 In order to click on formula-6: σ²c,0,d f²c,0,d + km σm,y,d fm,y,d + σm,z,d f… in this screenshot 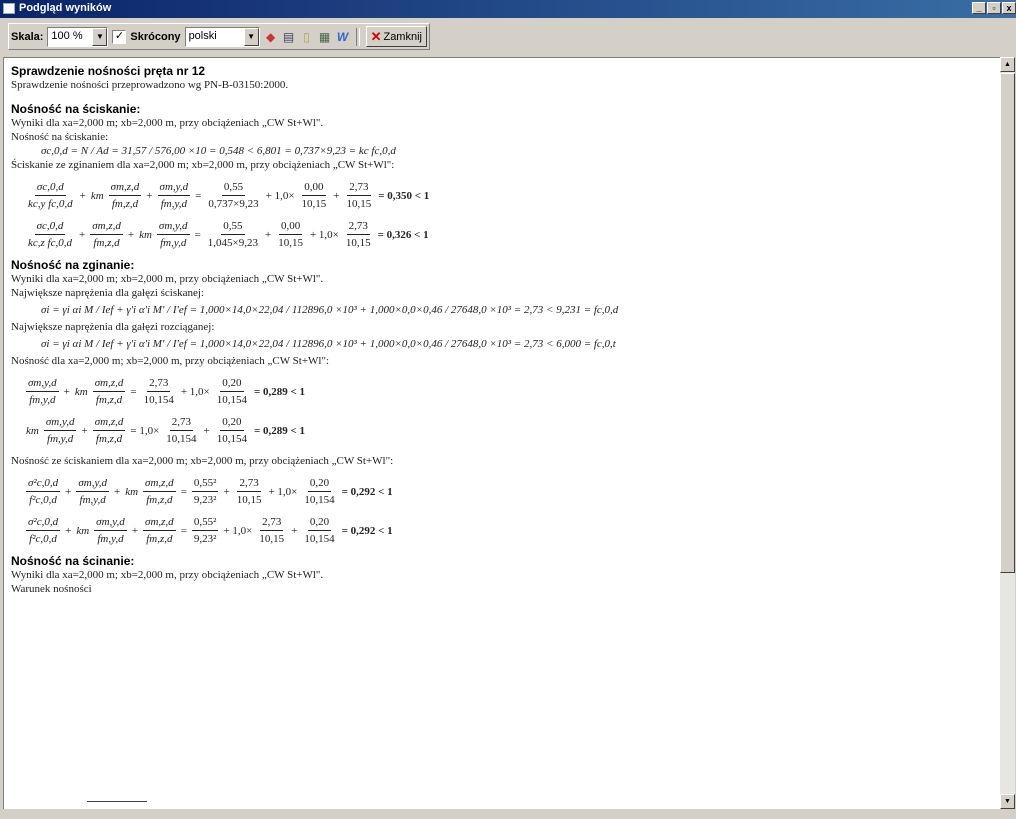, I will do `click(209, 530)`.